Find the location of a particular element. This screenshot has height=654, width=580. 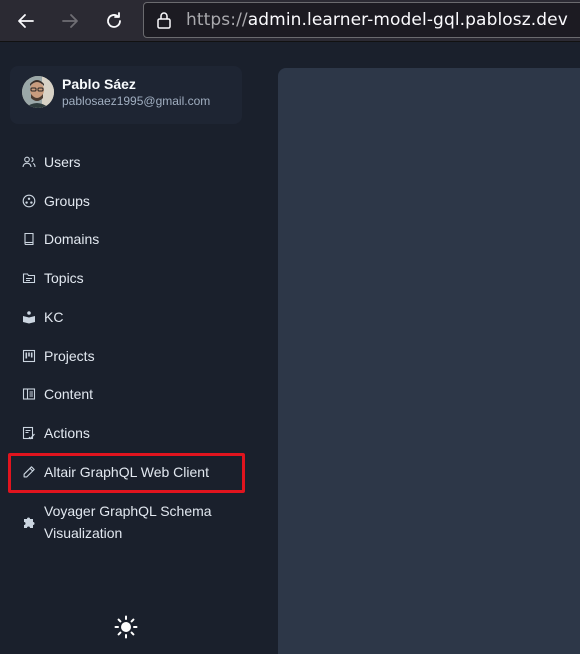

avatar-image is located at coordinates (38, 92).